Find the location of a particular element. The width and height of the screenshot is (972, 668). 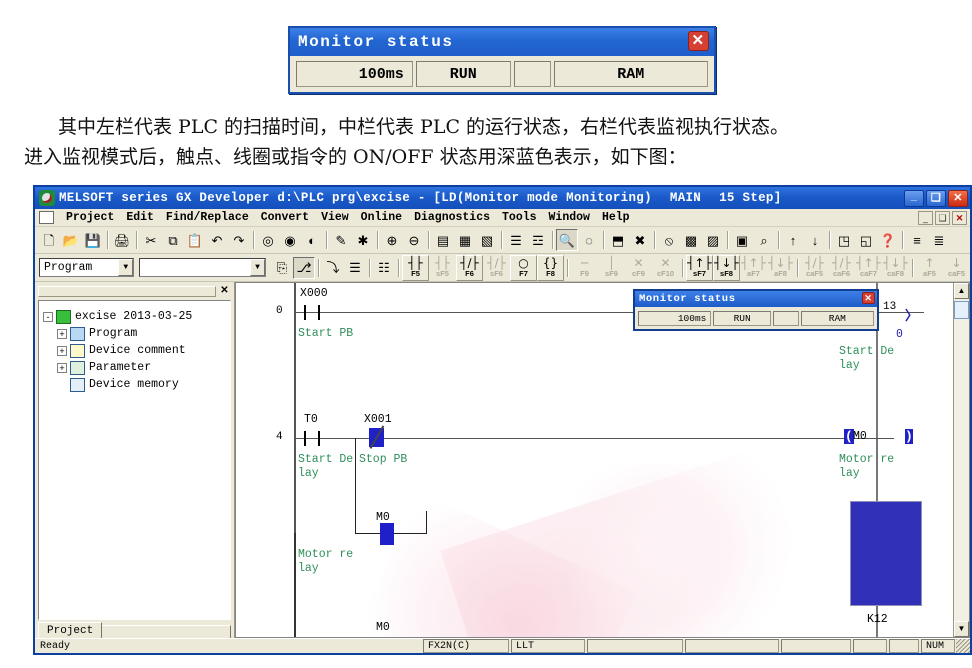

convert-all-icon: ☲ is located at coordinates (538, 240).